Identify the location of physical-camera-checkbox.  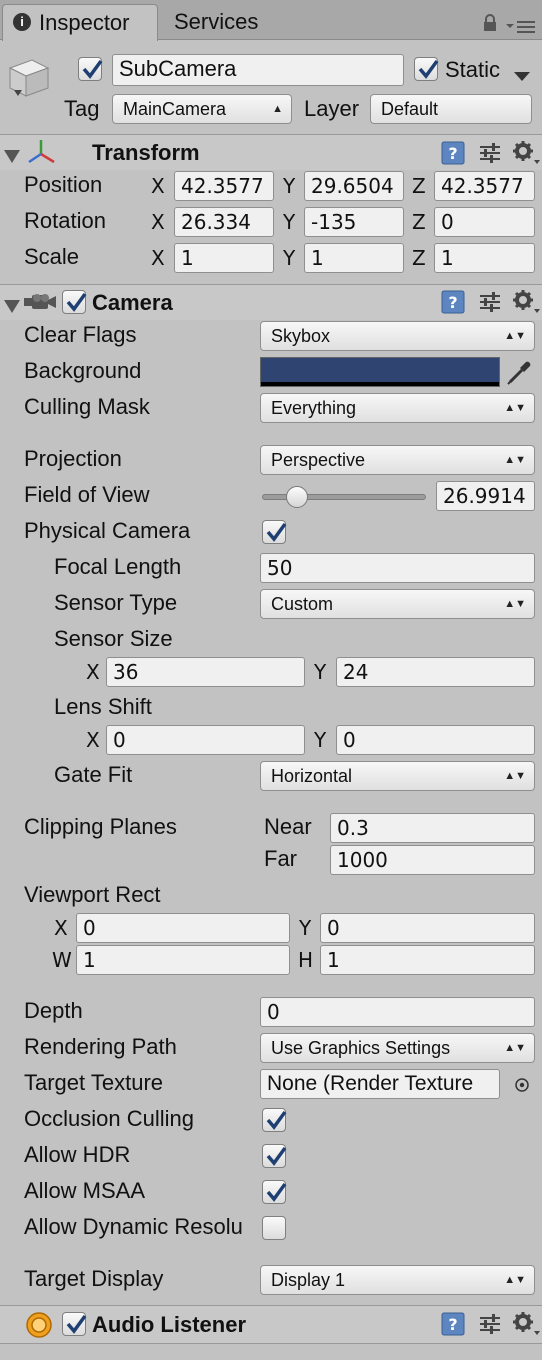
(274, 532).